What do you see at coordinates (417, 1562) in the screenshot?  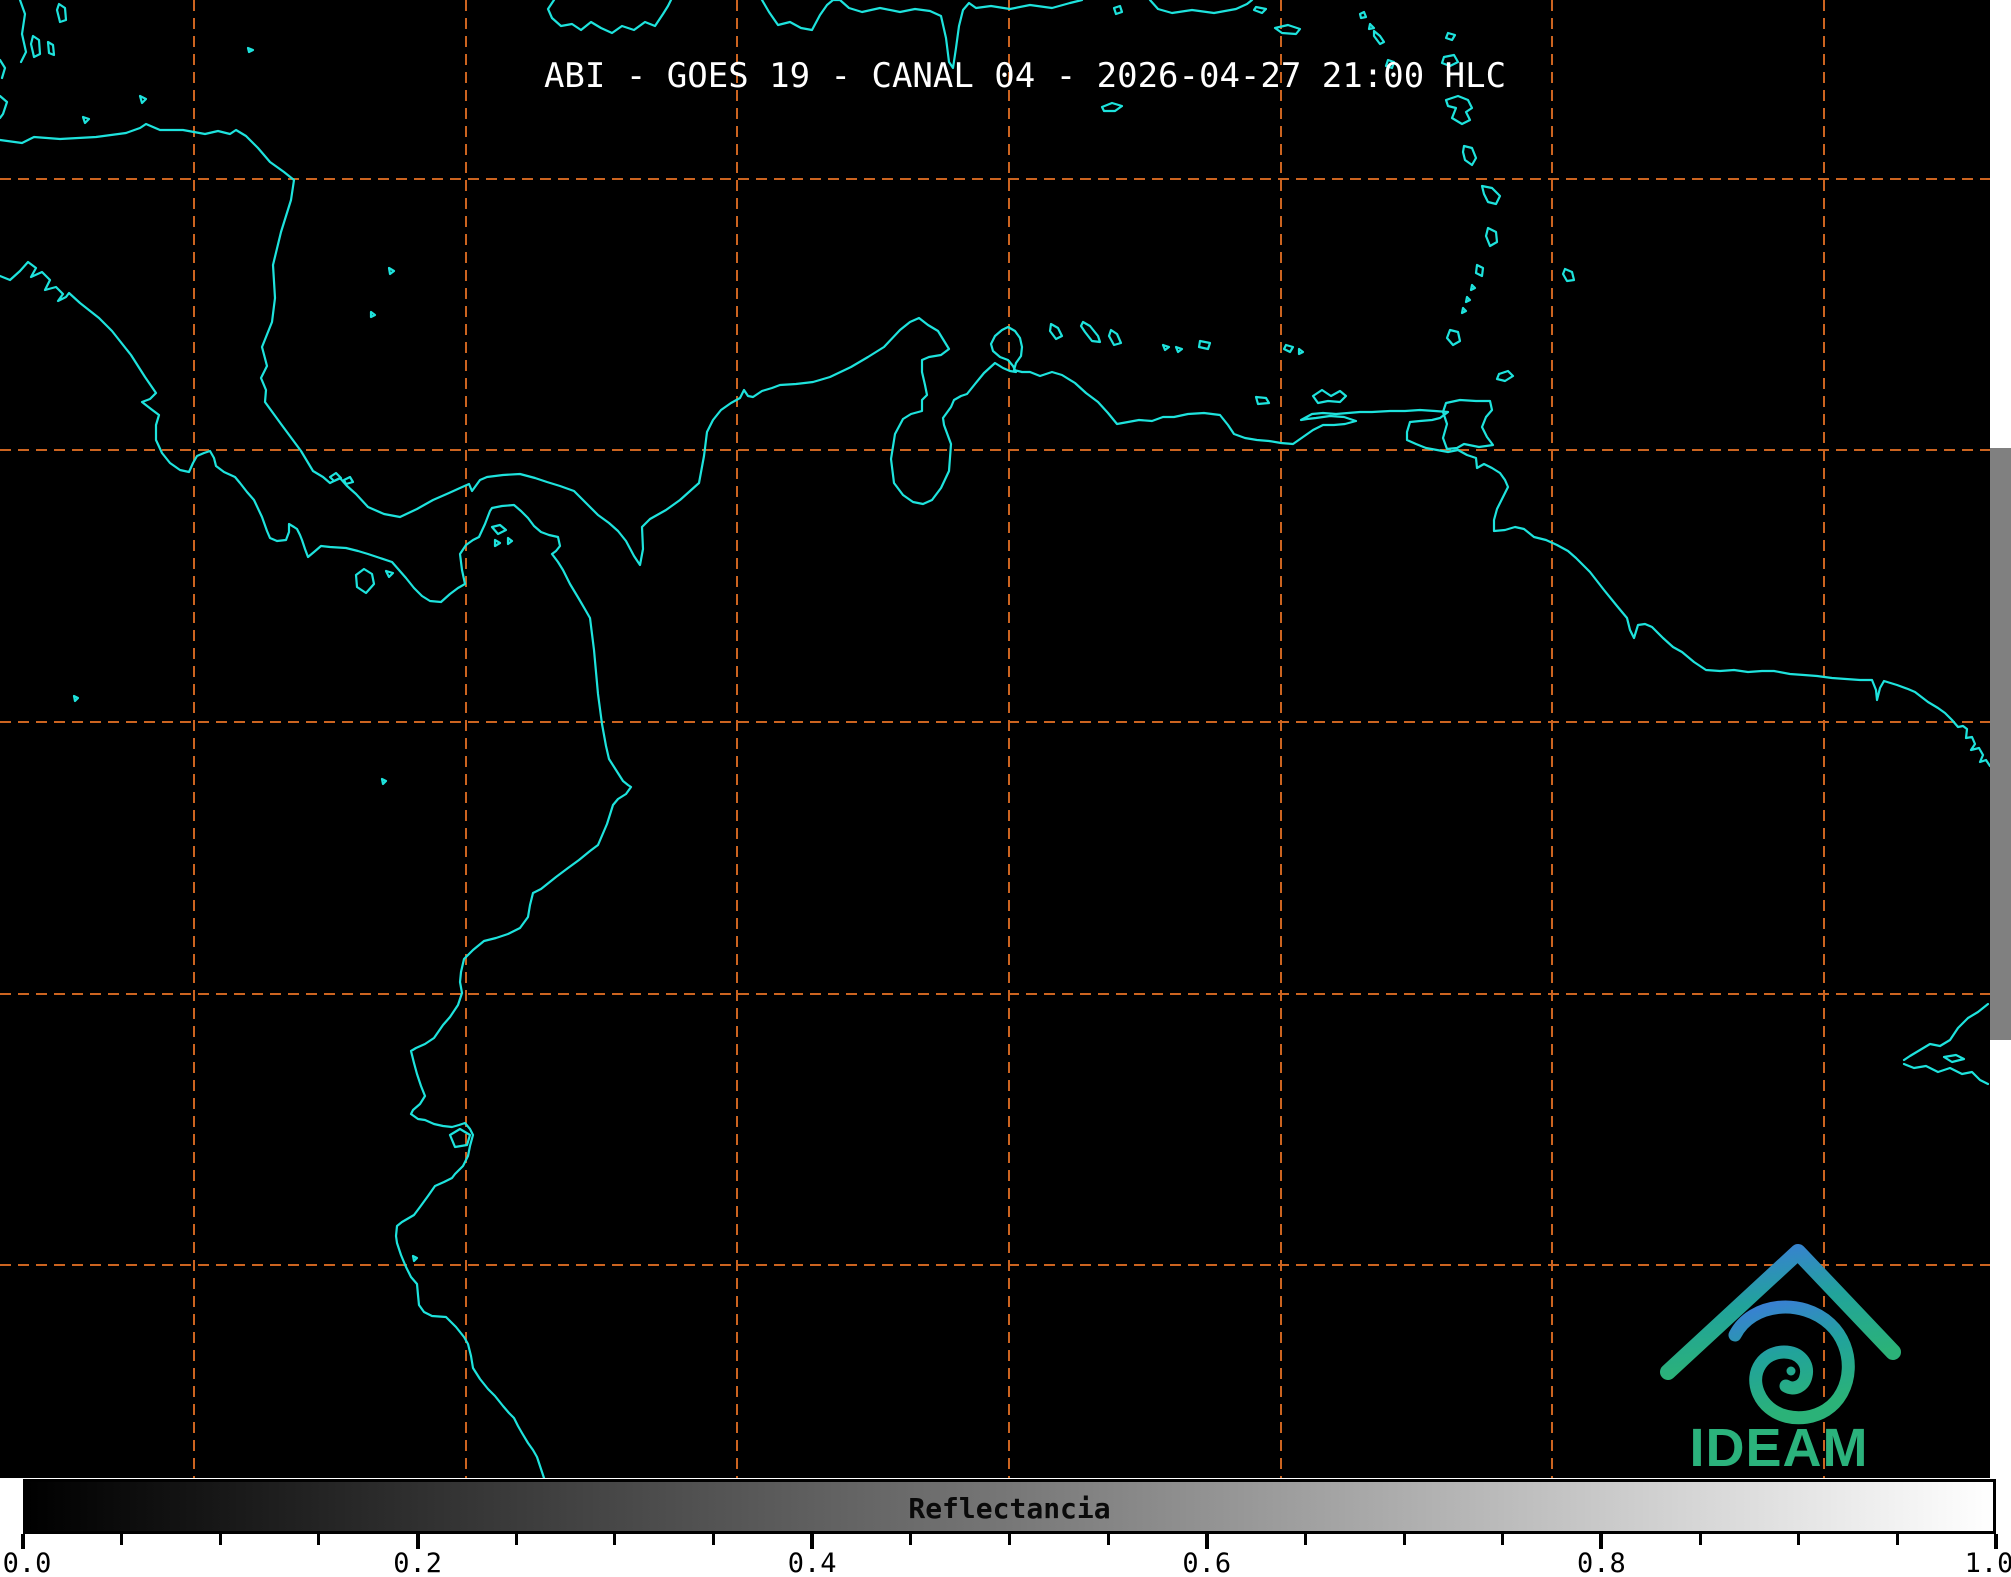 I see `colorbar-tick-label: 0.2` at bounding box center [417, 1562].